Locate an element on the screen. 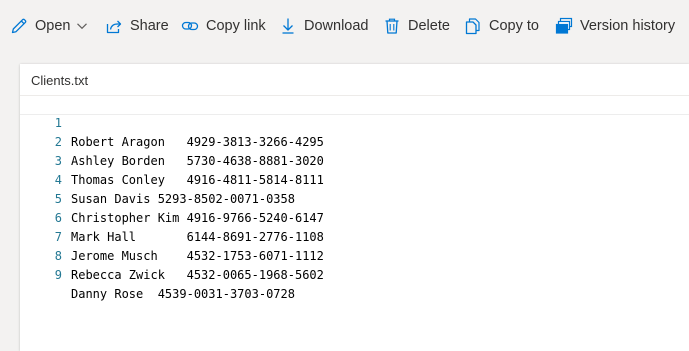 The image size is (689, 351). copy-link-button: Copy link is located at coordinates (223, 26).